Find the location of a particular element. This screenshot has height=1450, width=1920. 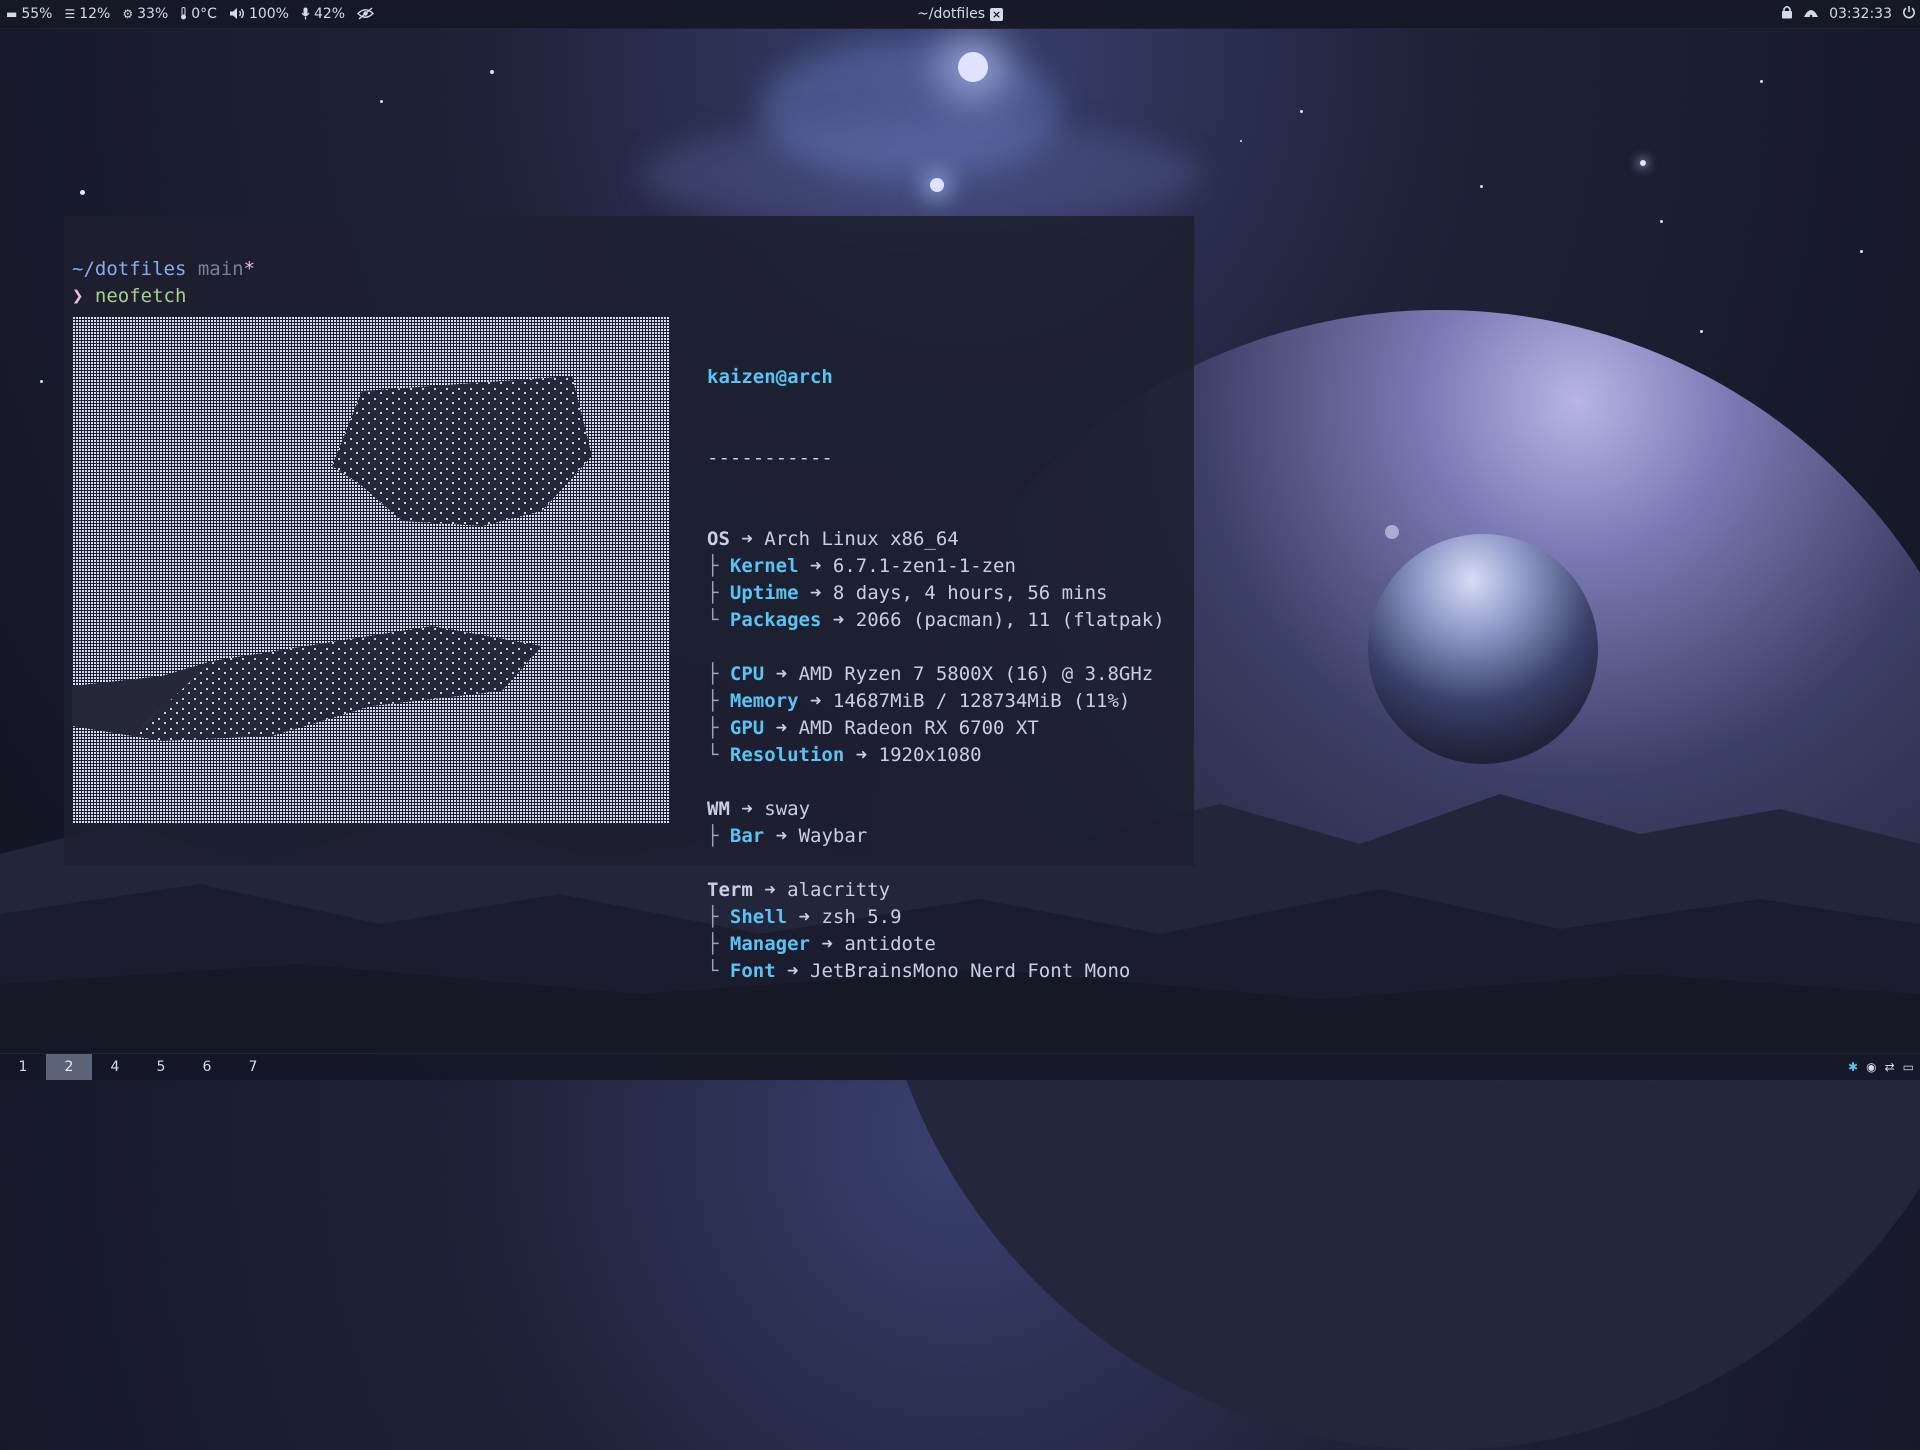

info-row: └ Packages ➜ 2066 (pacman), 11 (flatpak) is located at coordinates (936, 620).